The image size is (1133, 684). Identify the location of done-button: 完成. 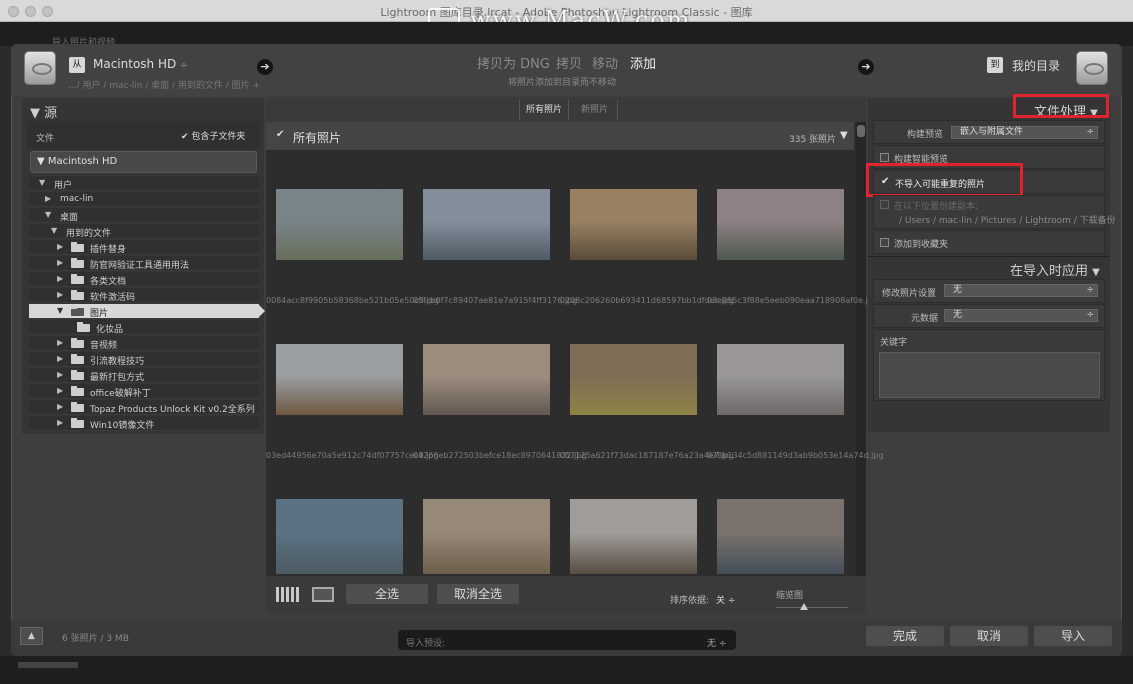
(905, 636).